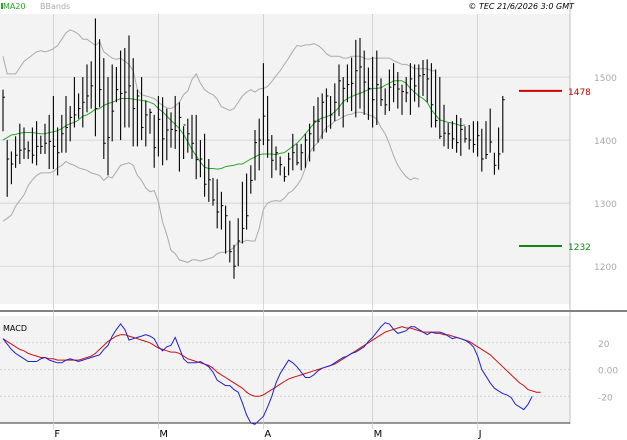 This screenshot has width=627, height=440. I want to click on month-tick-label: A, so click(267, 434).